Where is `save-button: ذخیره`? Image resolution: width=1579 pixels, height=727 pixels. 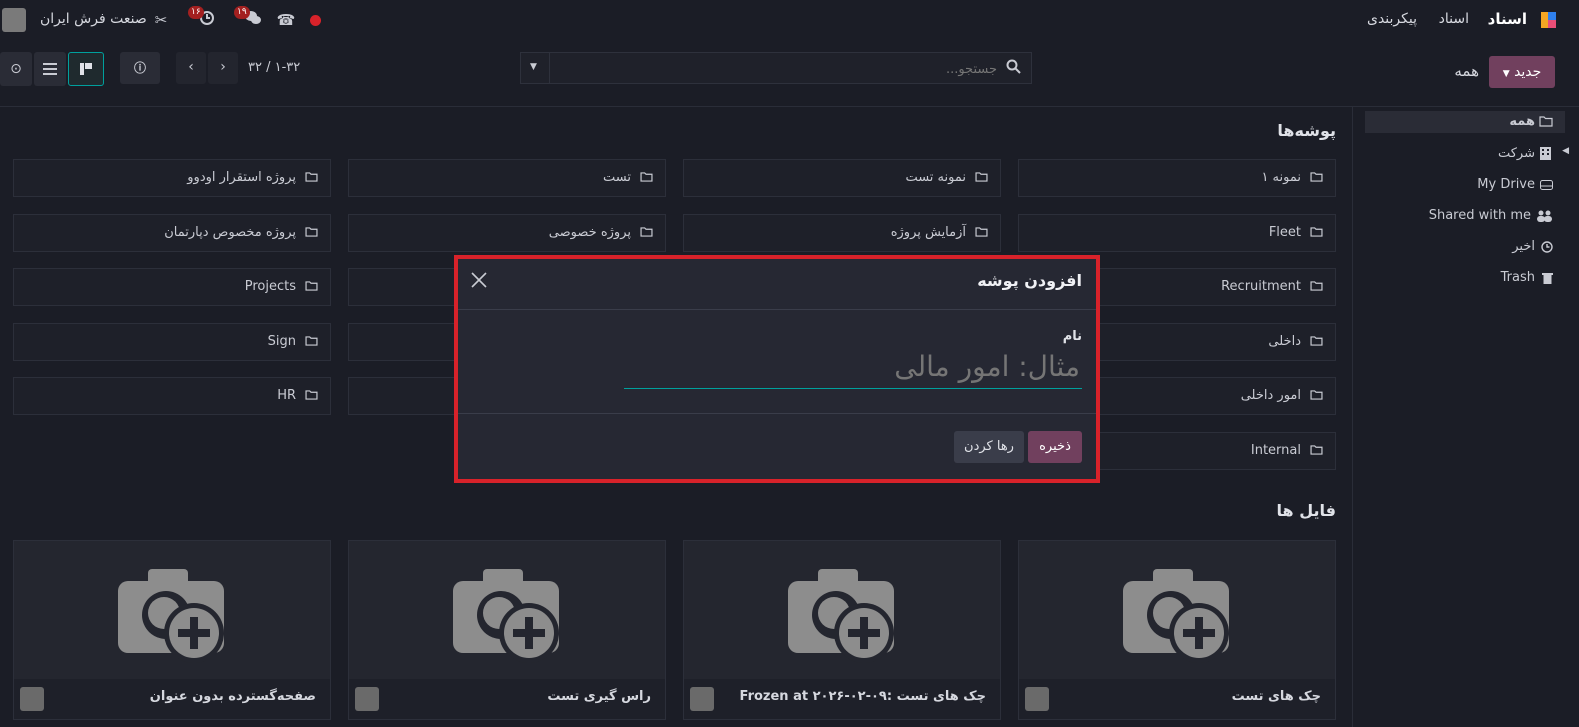
save-button: ذخیره is located at coordinates (1055, 447).